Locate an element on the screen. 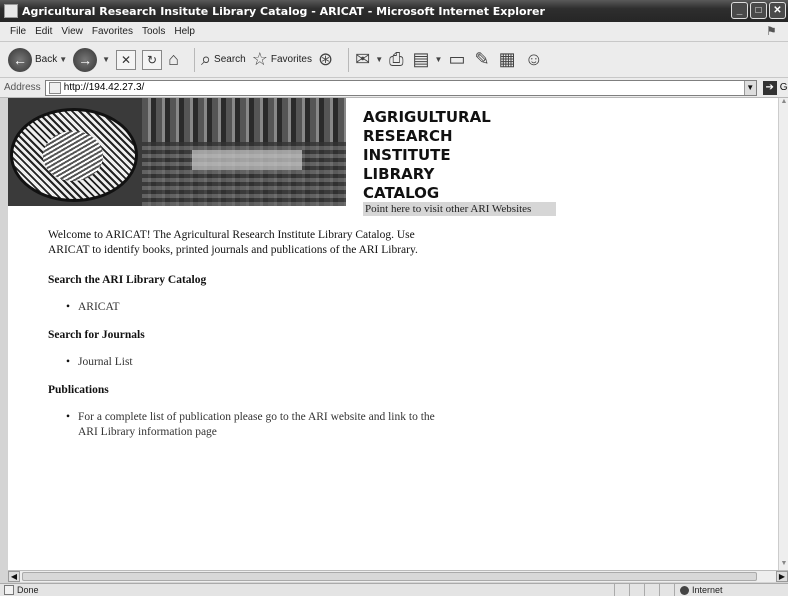 The width and height of the screenshot is (788, 596). go-label: Go is located at coordinates (783, 87).